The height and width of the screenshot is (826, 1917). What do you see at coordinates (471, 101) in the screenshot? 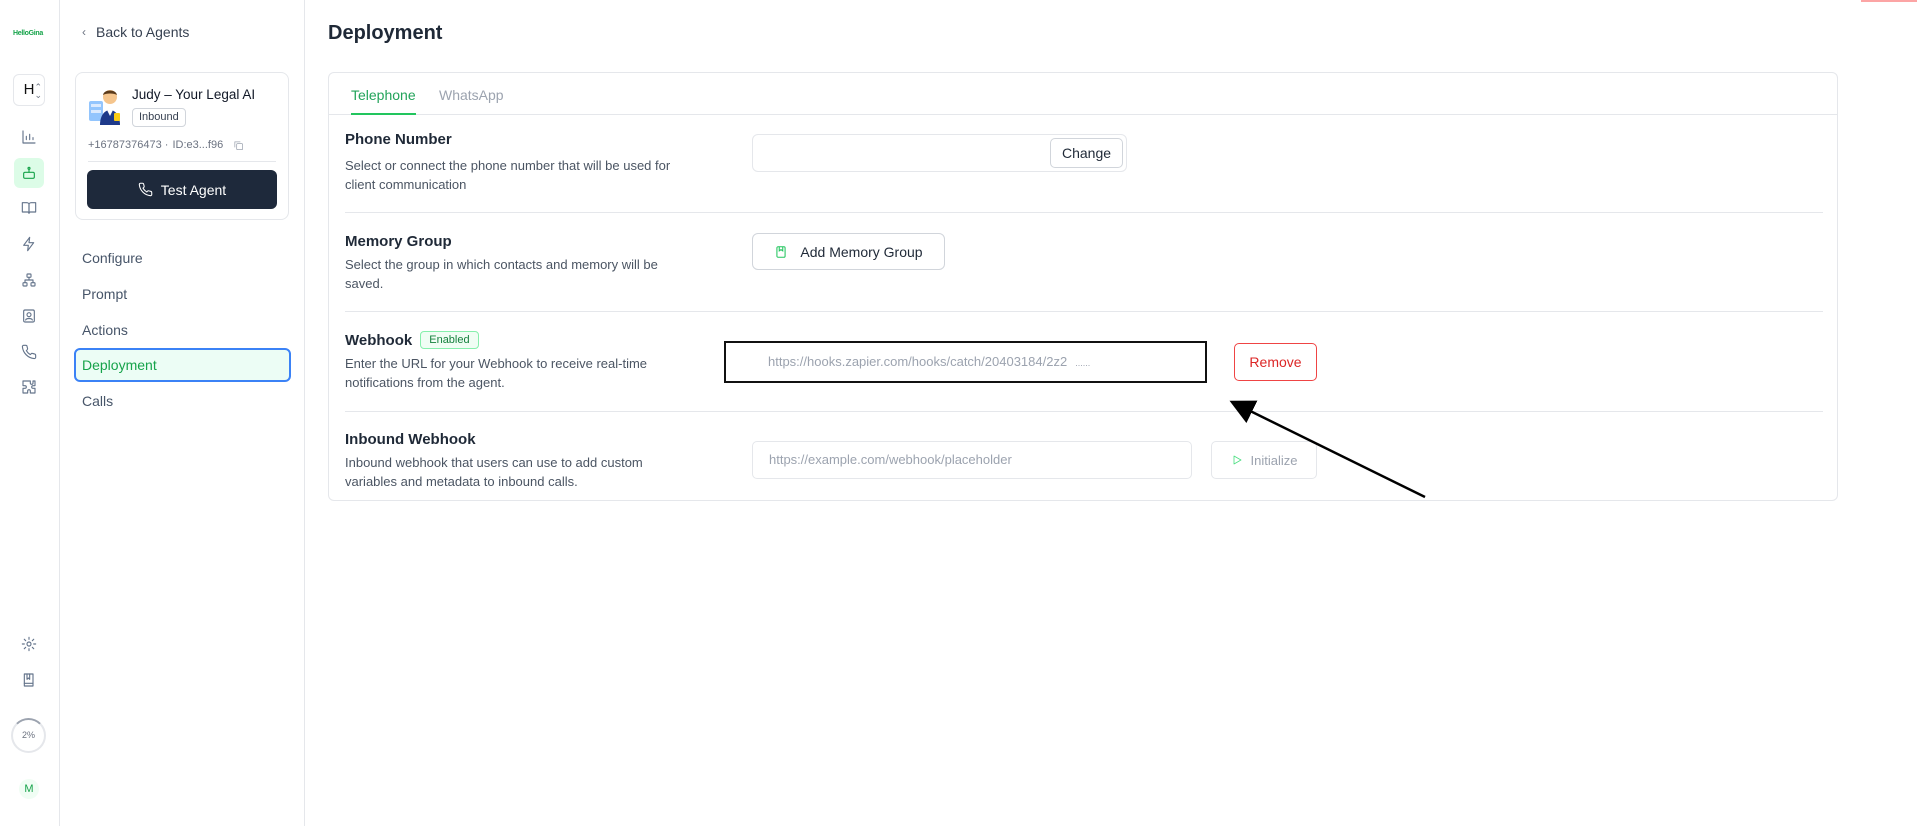
I see `tab-whatsapp: WhatsApp` at bounding box center [471, 101].